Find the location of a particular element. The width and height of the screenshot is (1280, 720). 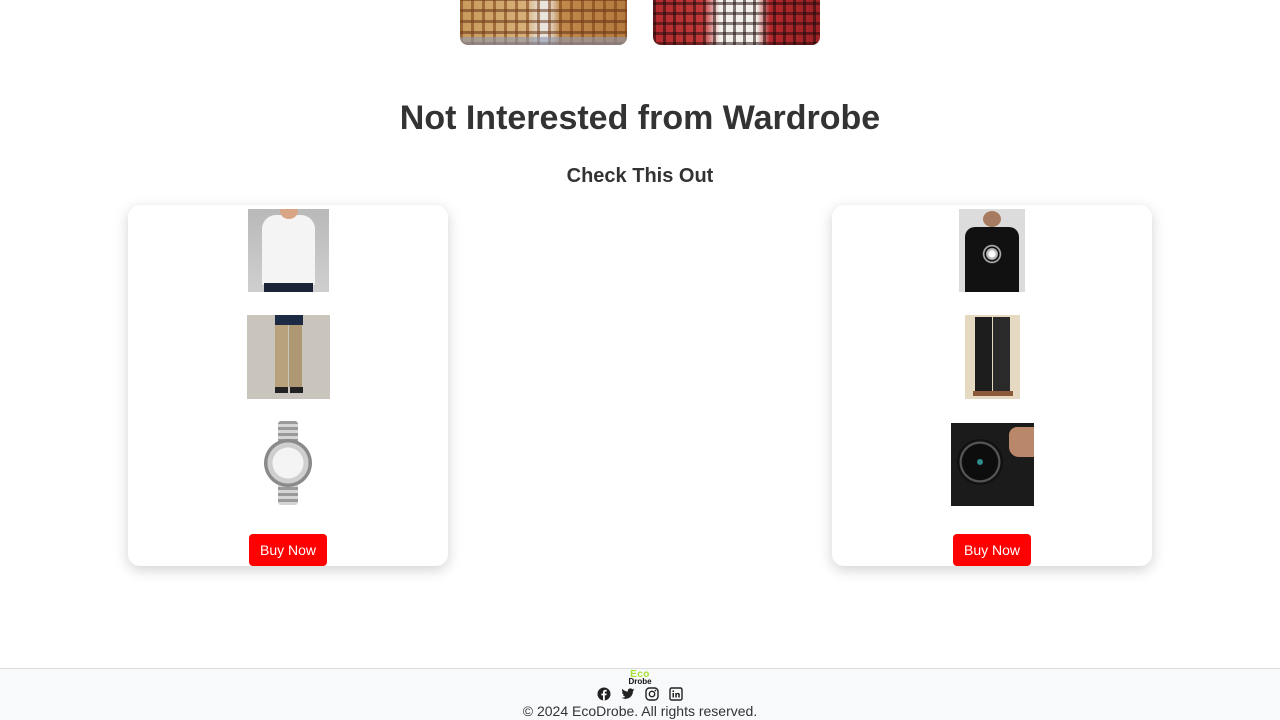

social-links is located at coordinates (640, 694).